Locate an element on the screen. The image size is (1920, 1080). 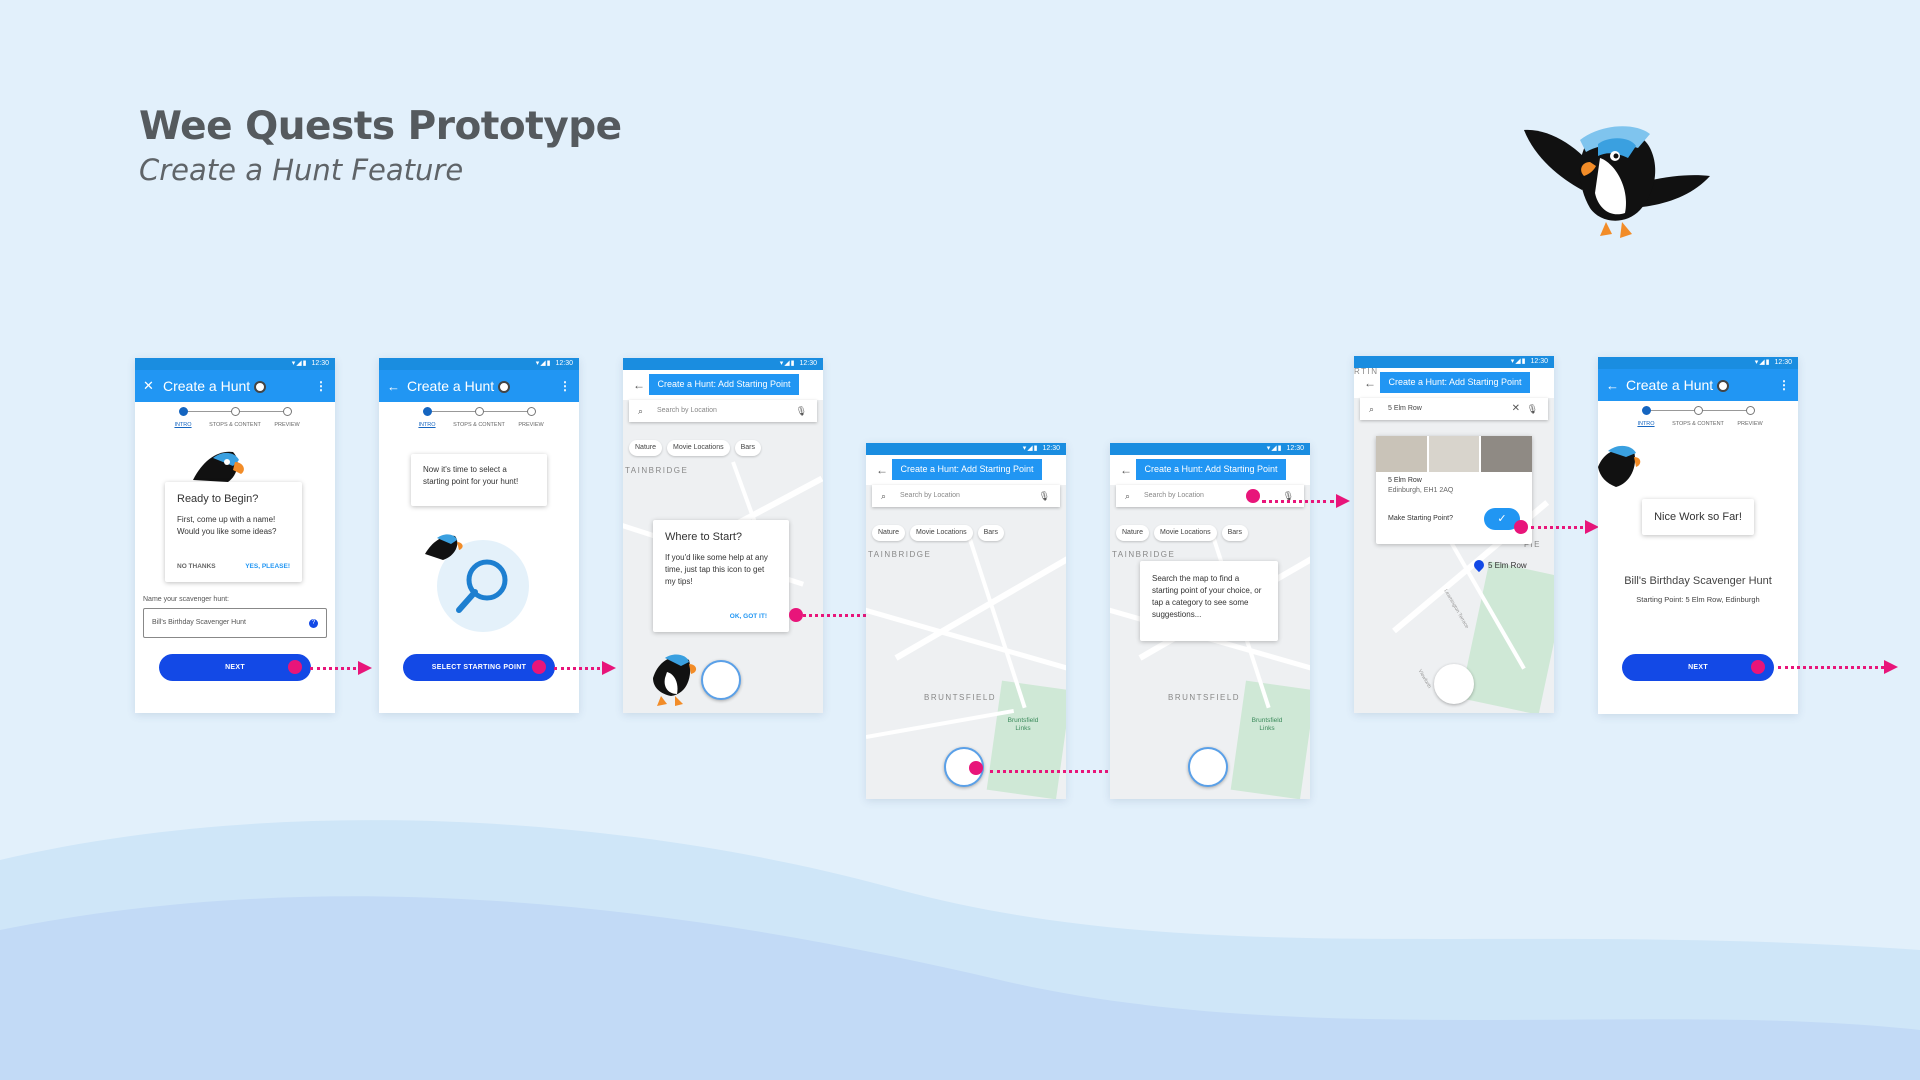
place-address: Edinburgh, EH1 2AQ is located at coordinates (1421, 490).